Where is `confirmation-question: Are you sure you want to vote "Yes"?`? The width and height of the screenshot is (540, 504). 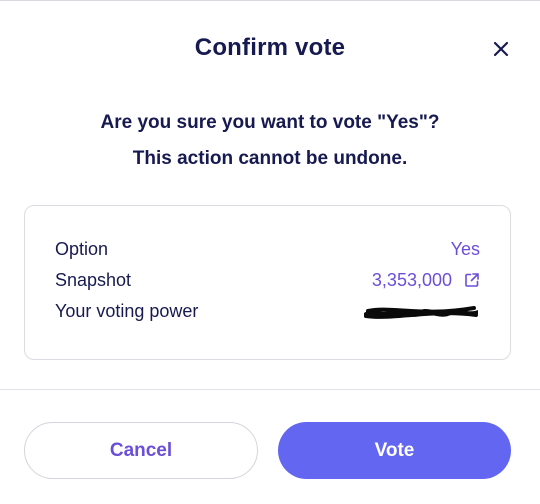 confirmation-question: Are you sure you want to vote "Yes"? is located at coordinates (270, 122).